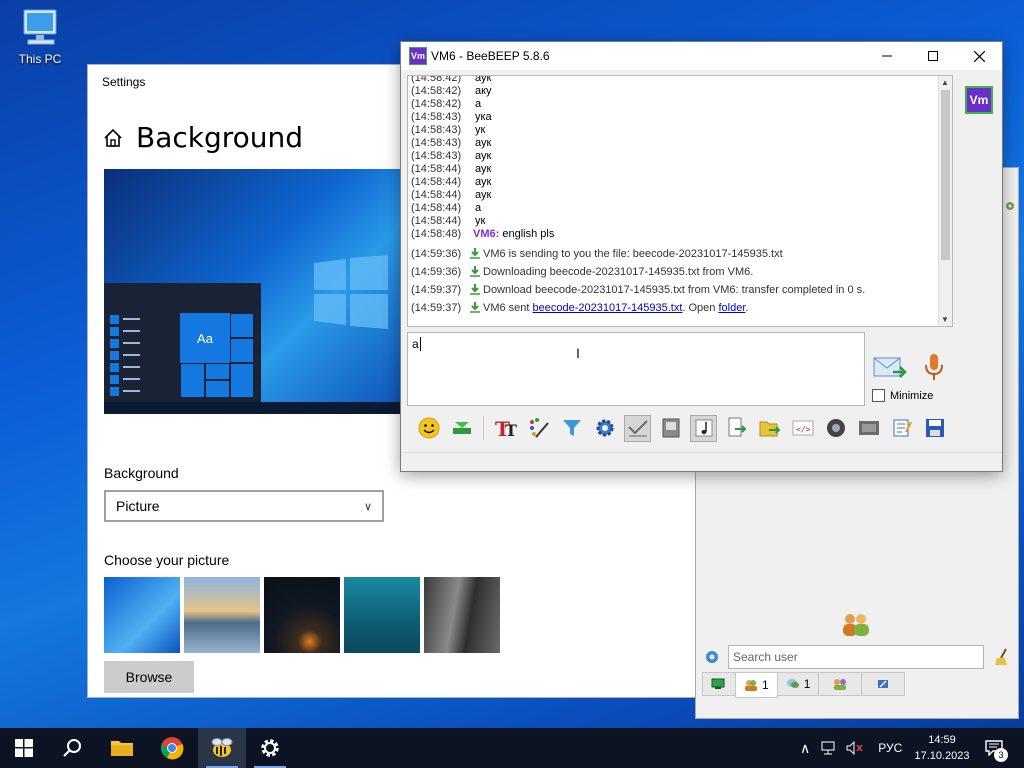 This screenshot has height=768, width=1024. I want to click on minimize-option: Minimize, so click(902, 395).